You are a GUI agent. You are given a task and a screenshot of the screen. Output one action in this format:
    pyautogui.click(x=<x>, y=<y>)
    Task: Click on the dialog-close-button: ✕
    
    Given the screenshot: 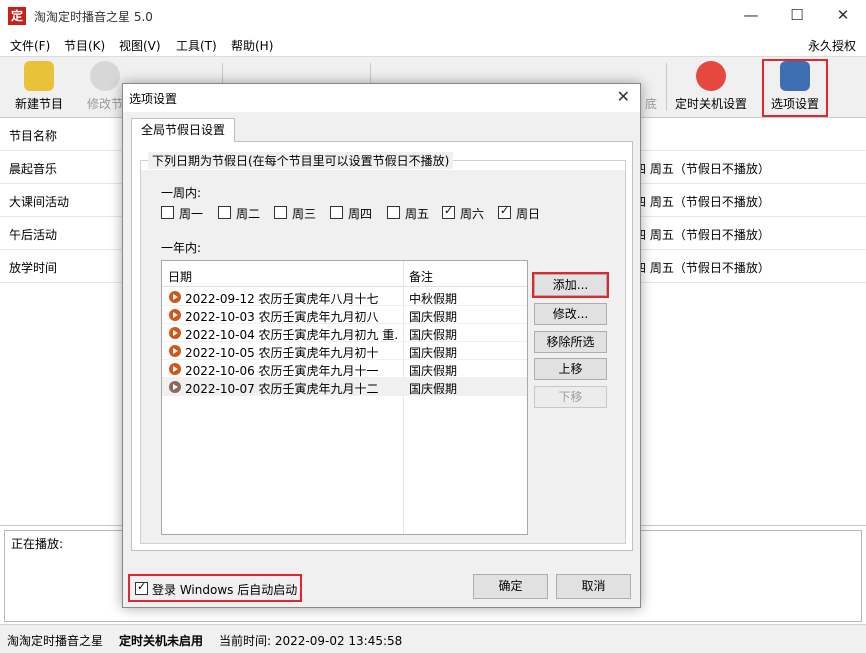 What is the action you would take?
    pyautogui.click(x=623, y=96)
    